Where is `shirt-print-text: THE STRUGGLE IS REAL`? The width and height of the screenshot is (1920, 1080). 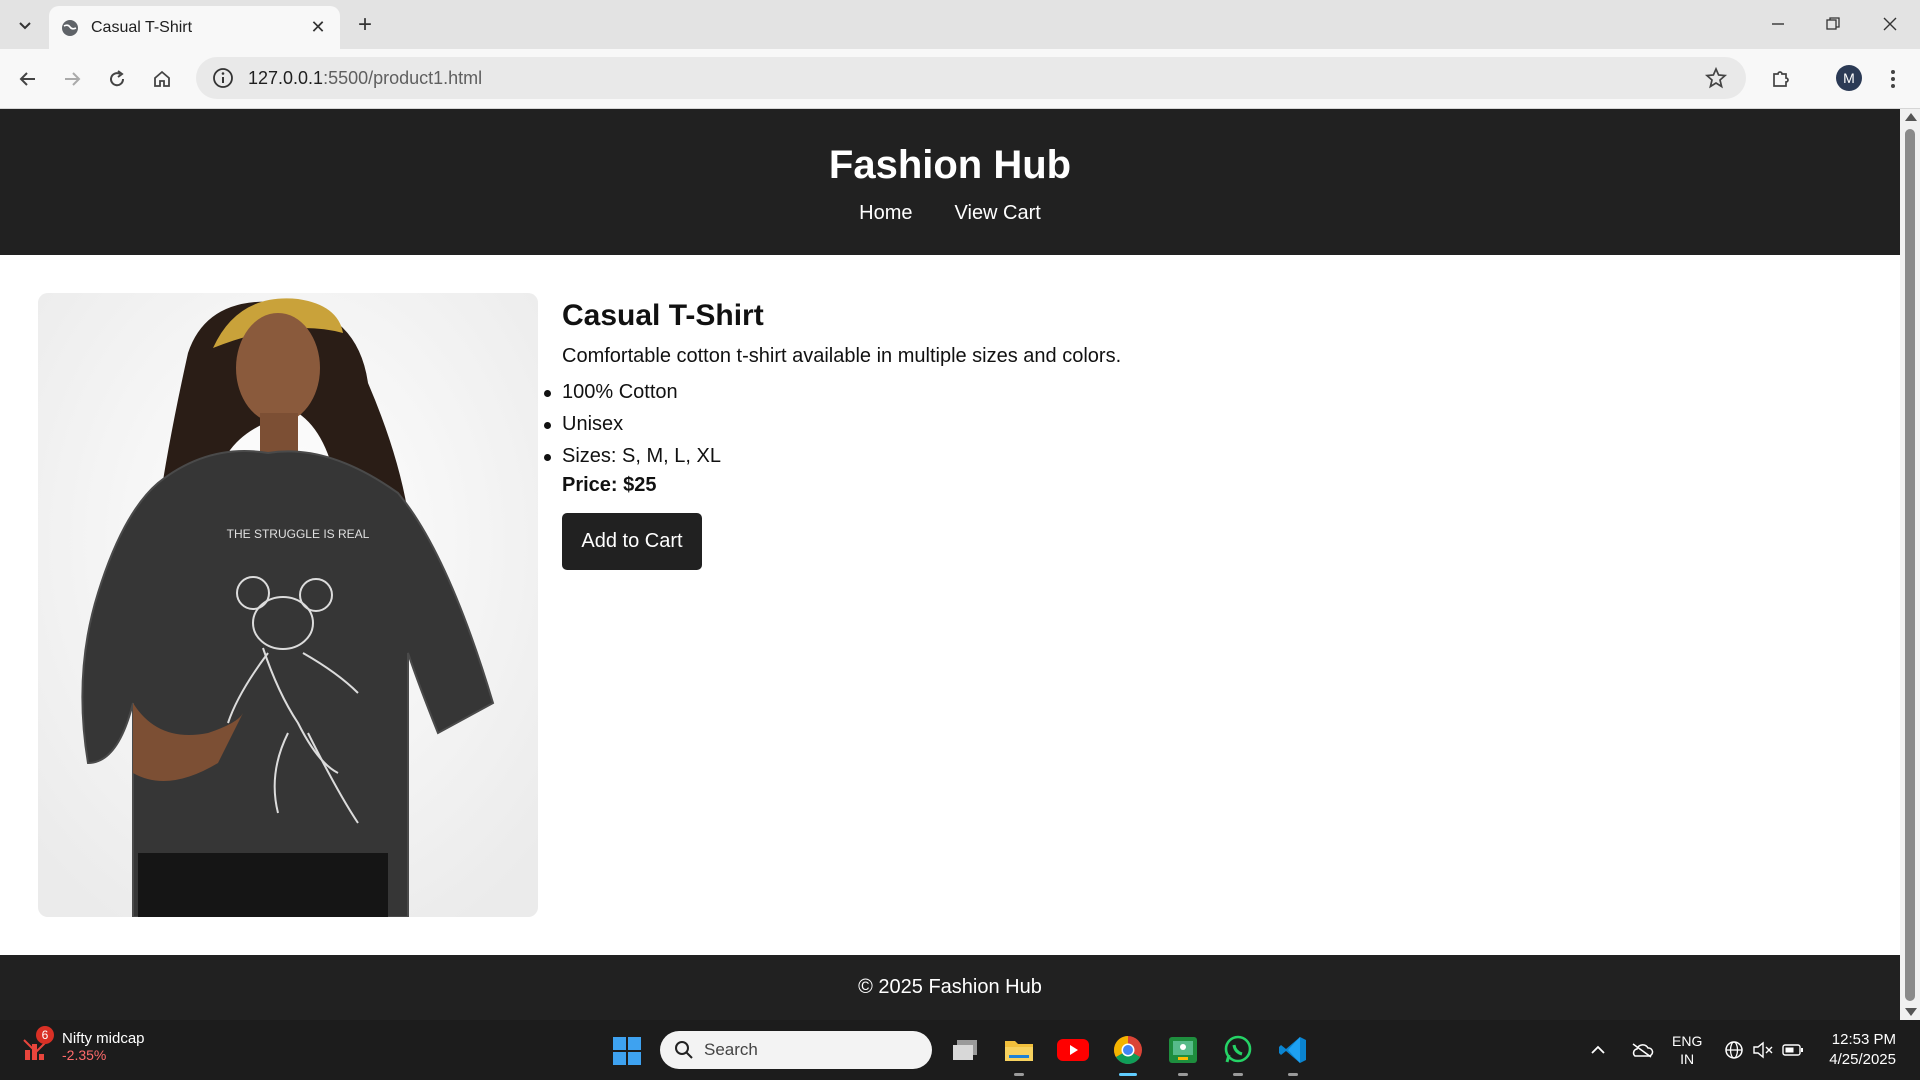 shirt-print-text: THE STRUGGLE IS REAL is located at coordinates (298, 534).